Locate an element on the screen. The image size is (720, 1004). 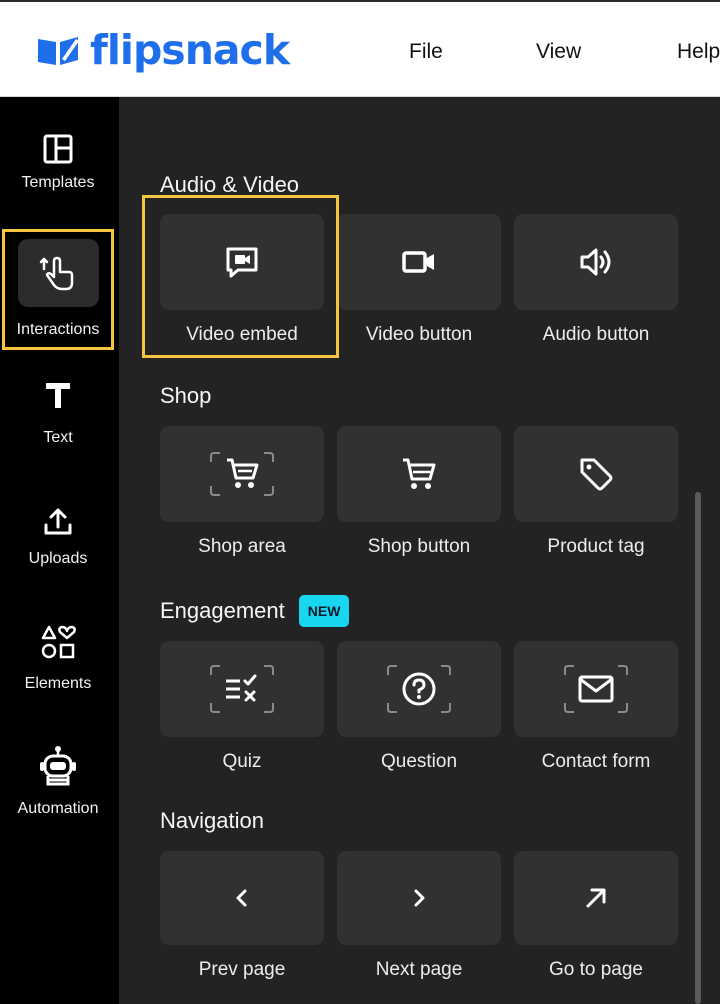
cart-icon is located at coordinates (419, 473).